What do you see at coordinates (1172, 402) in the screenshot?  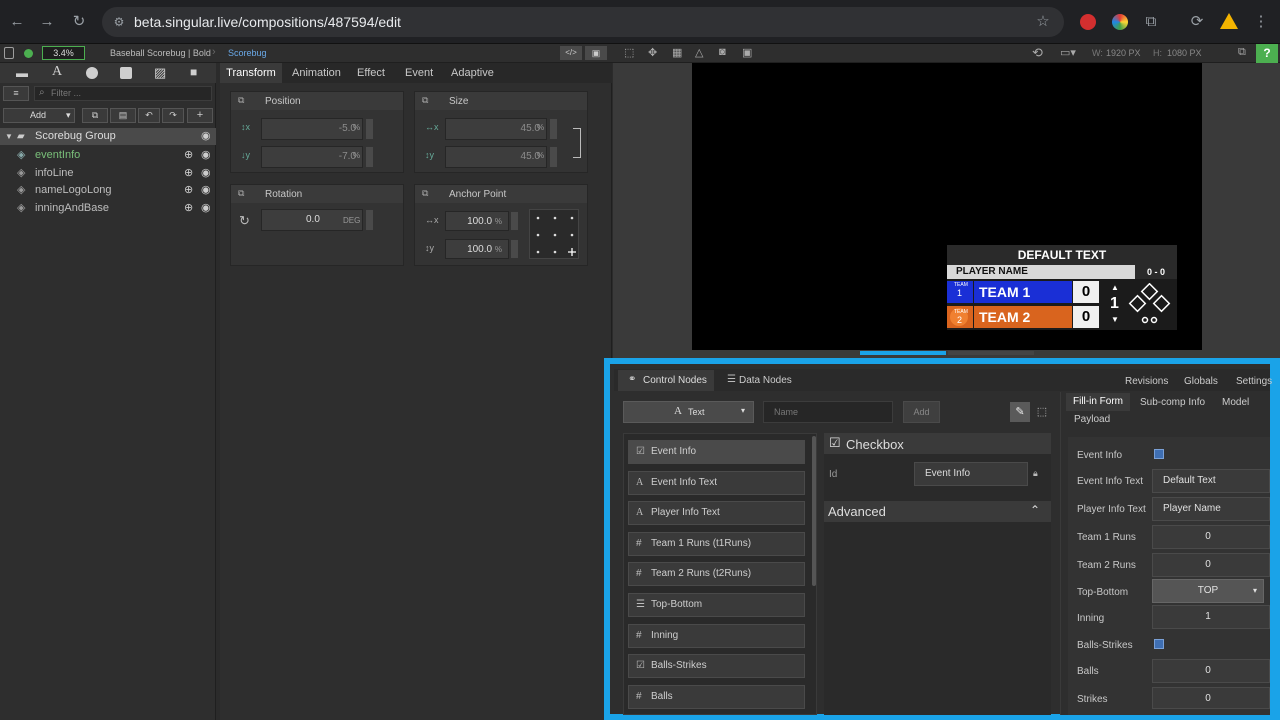 I see `tab-sub-comp-info: Sub-comp Info` at bounding box center [1172, 402].